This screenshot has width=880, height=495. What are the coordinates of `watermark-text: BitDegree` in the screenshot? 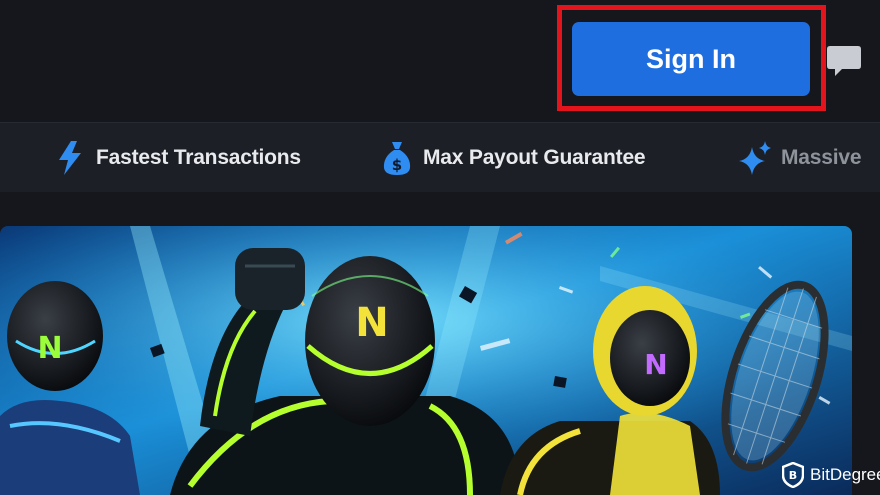 It's located at (845, 474).